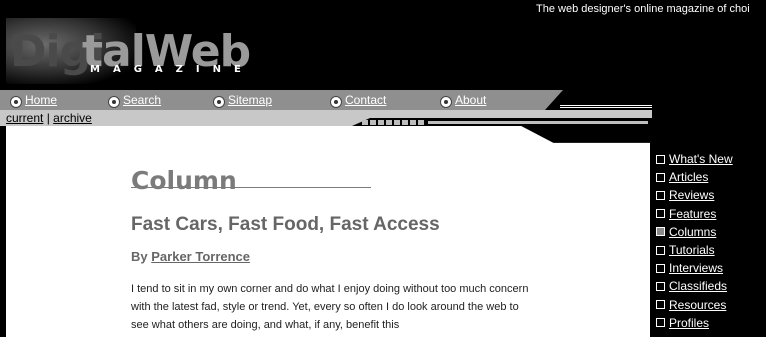 The width and height of the screenshot is (766, 337). Describe the element at coordinates (219, 102) in the screenshot. I see `sitemap-icon` at that location.